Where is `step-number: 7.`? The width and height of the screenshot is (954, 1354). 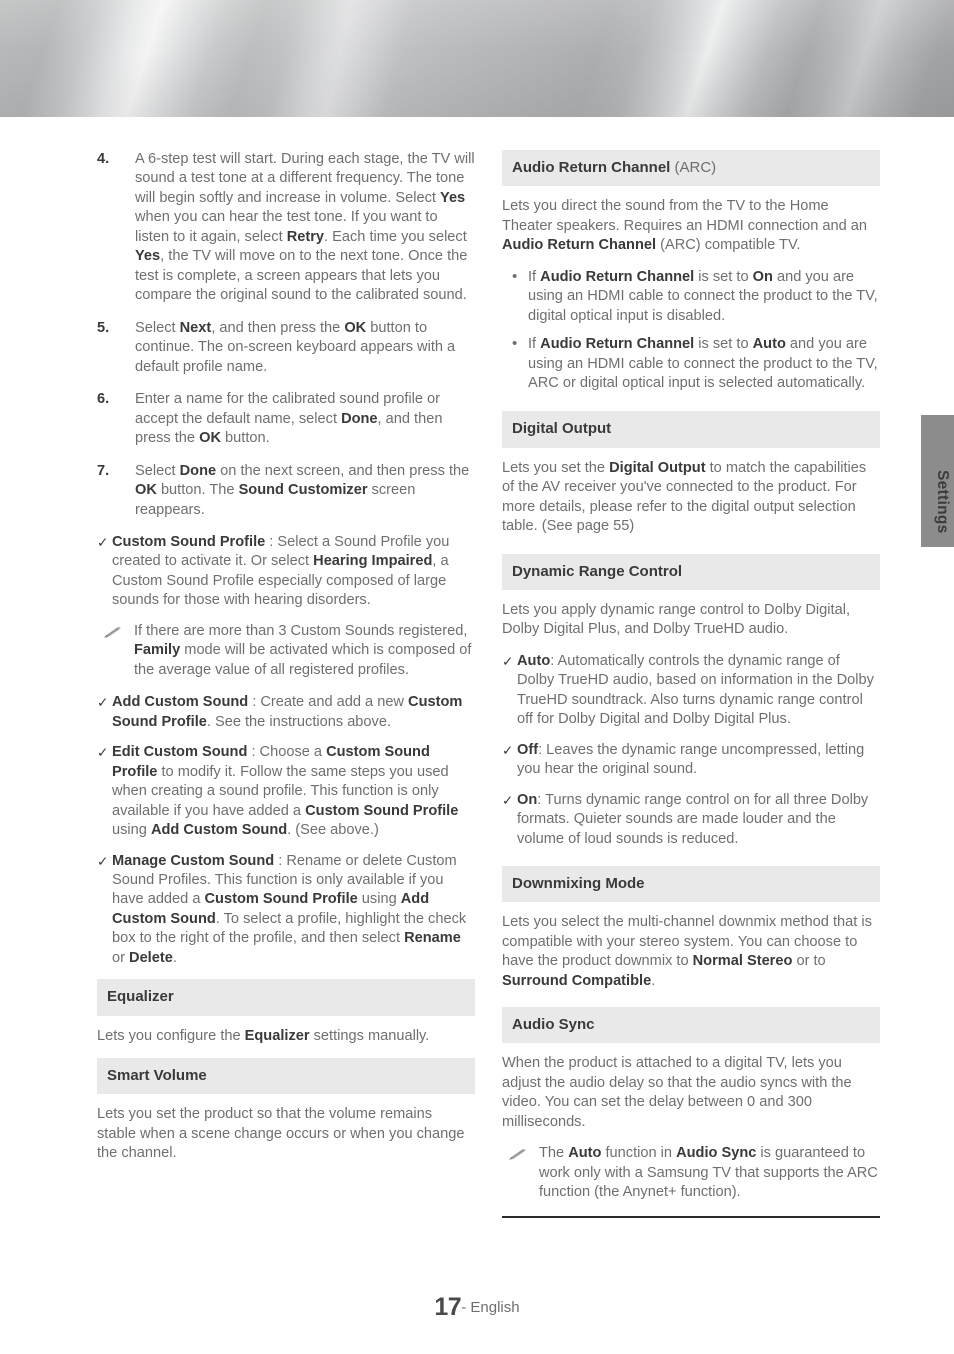 step-number: 7. is located at coordinates (103, 470).